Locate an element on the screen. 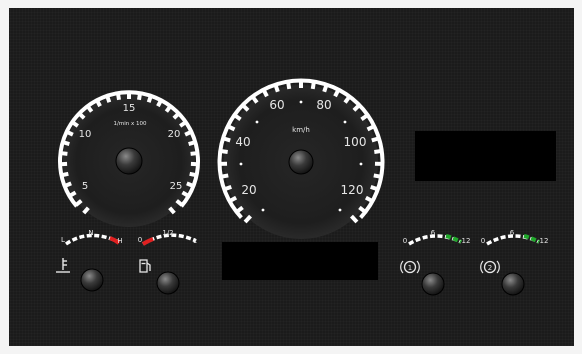 This screenshot has height=354, width=582. fuel-low-label: 0 is located at coordinates (140, 240).